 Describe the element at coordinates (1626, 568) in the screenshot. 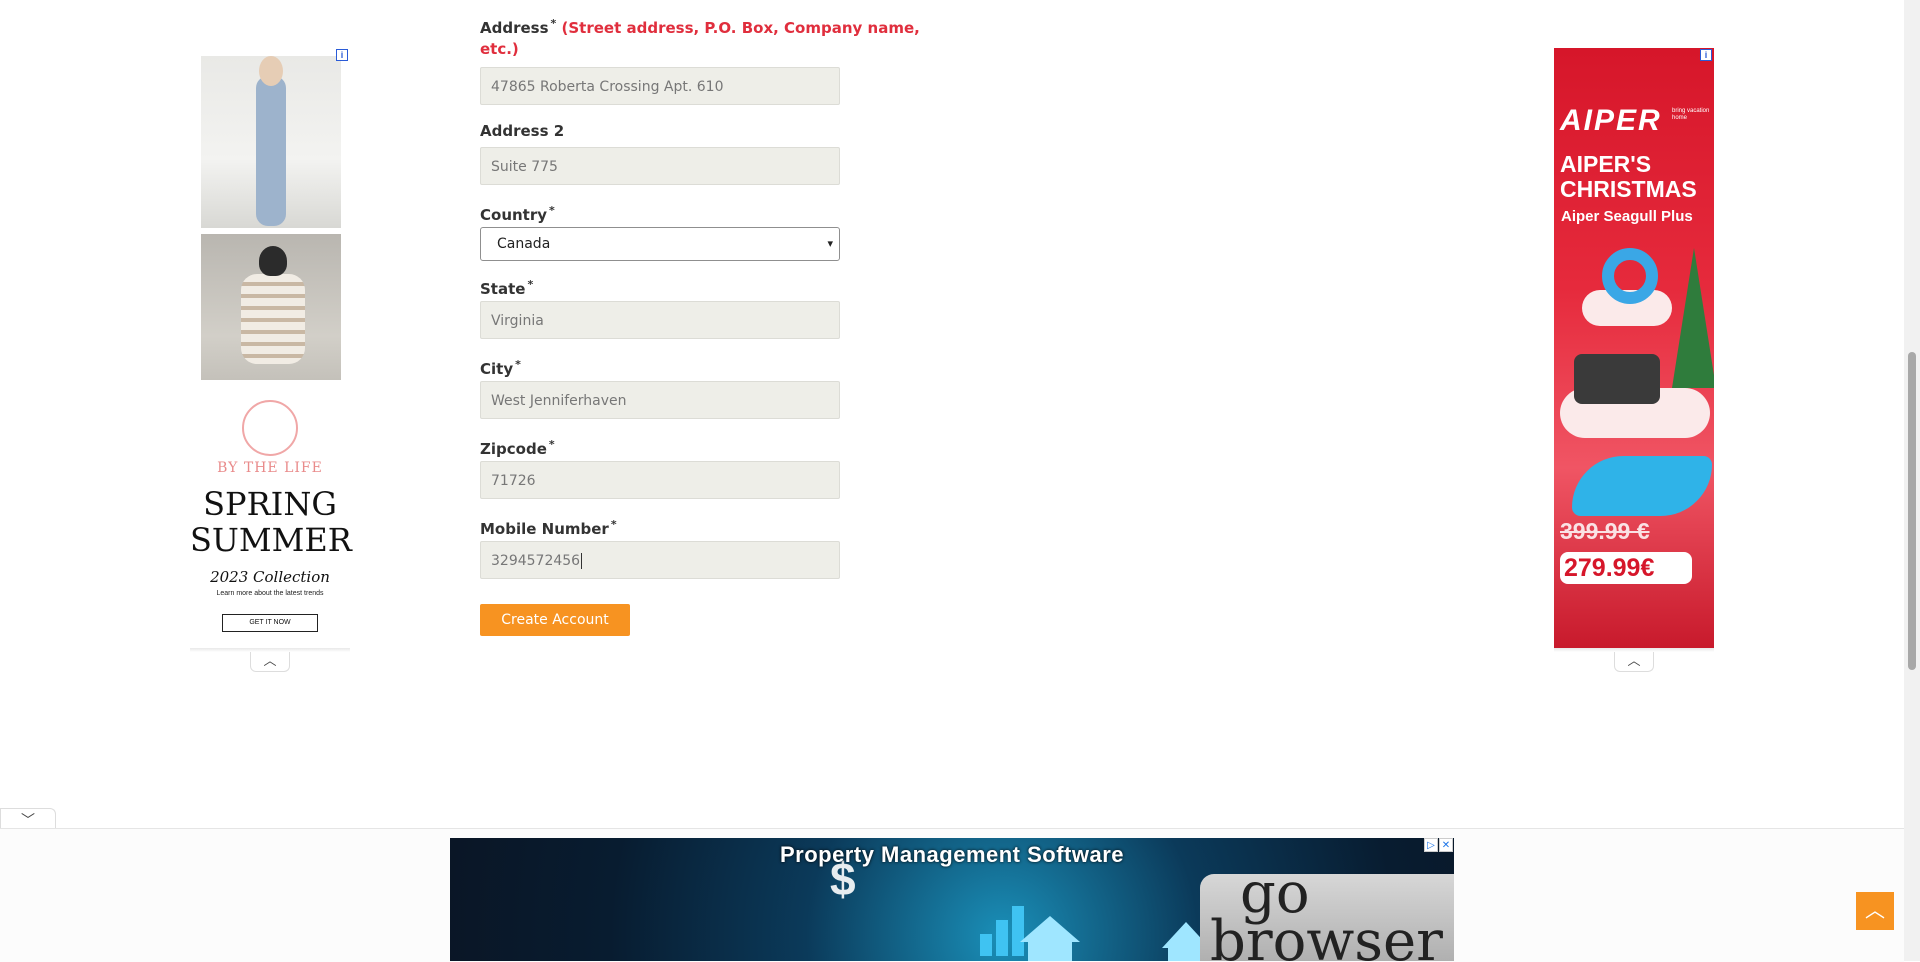

I see `new-price: 279.99€` at that location.